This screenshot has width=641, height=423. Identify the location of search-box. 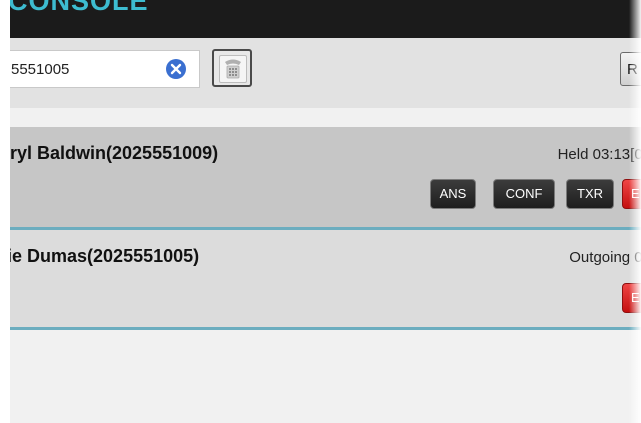
(100, 69).